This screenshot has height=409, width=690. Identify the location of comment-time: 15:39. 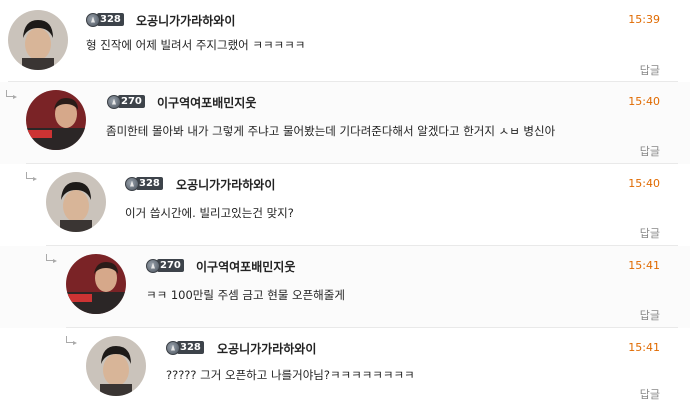
(644, 19).